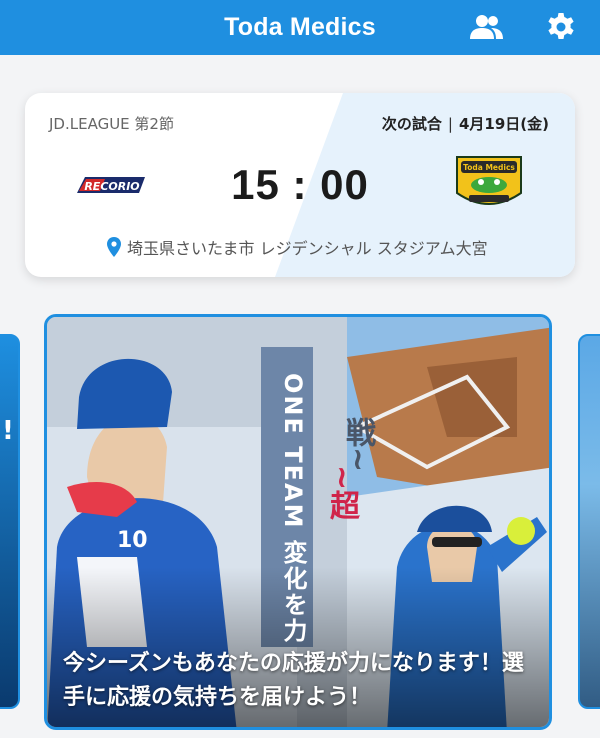 The image size is (600, 738). I want to click on league-label: JD.LEAGUE 第2節, so click(111, 124).